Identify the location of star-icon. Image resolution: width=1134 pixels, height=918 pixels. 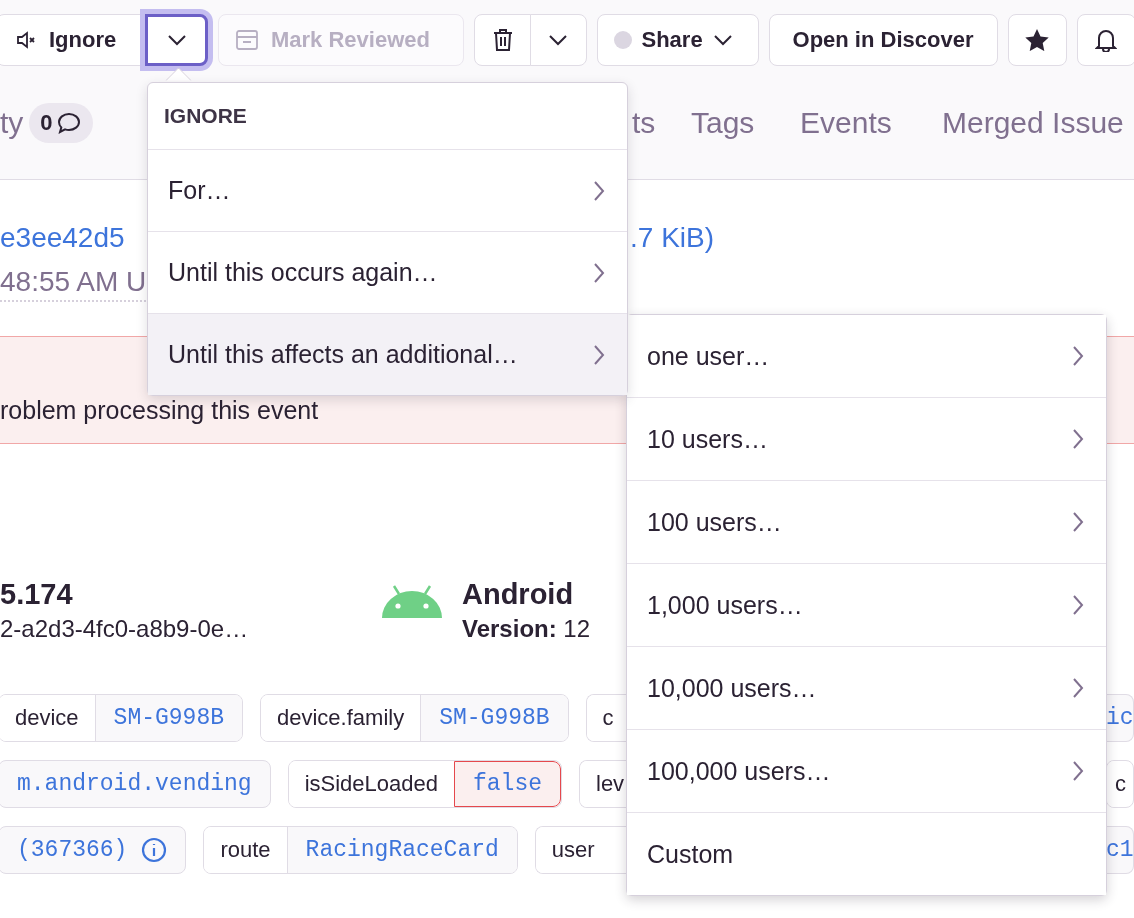
(1037, 40).